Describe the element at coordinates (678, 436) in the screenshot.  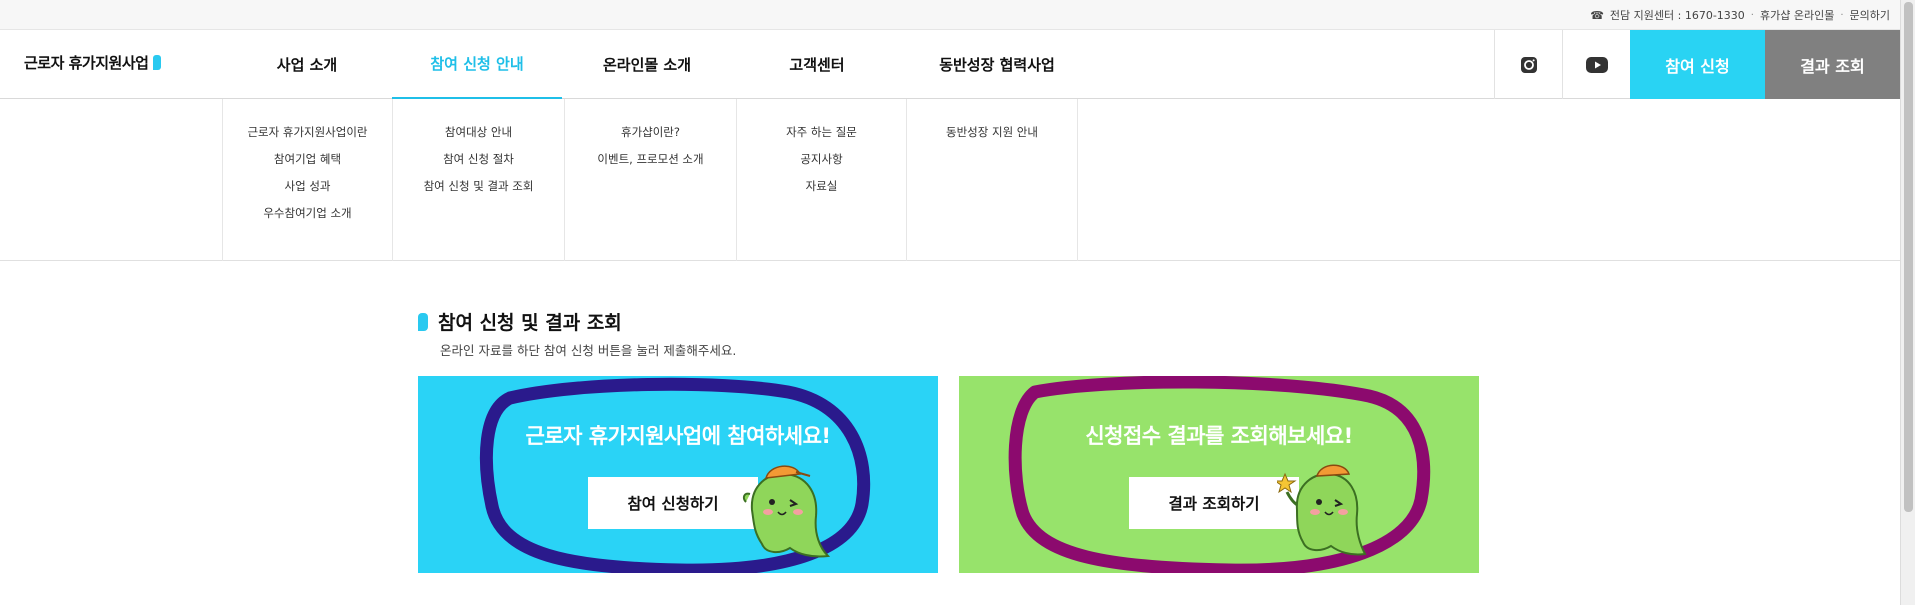
I see `participate-headline: 근로자 휴가지원사업에 참여하세요!` at that location.